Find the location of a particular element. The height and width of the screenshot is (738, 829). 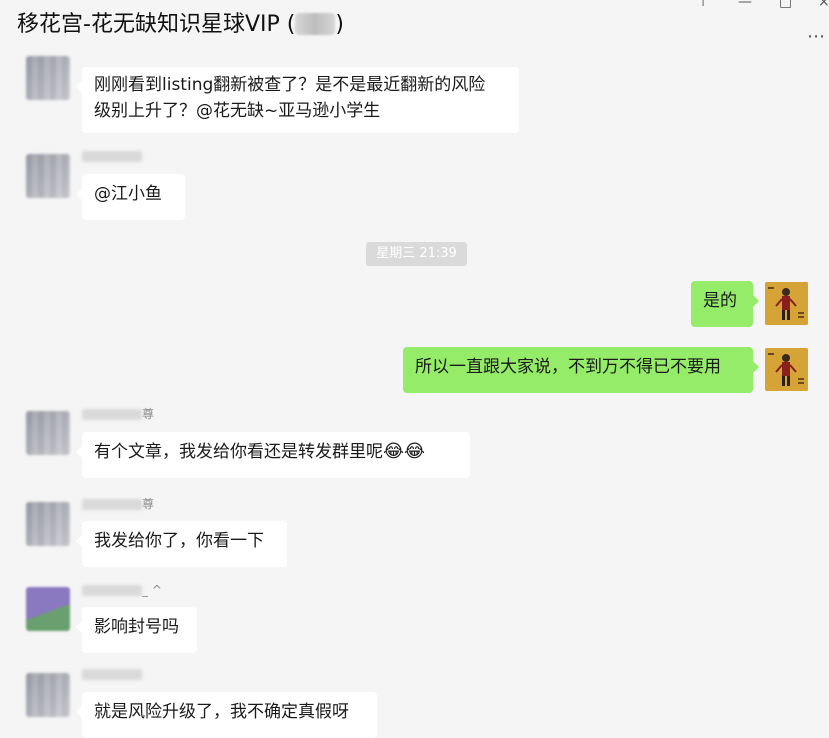

message-text: @江小鱼 is located at coordinates (128, 194).